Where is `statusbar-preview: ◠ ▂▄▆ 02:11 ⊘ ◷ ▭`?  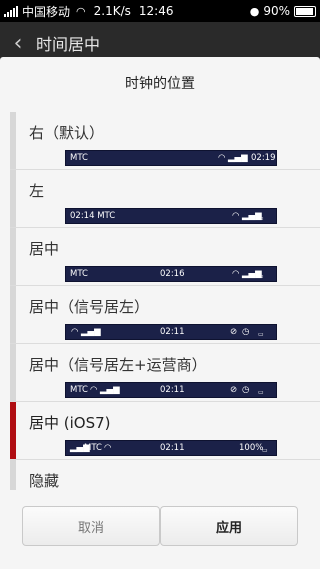
statusbar-preview: ◠ ▂▄▆ 02:11 ⊘ ◷ ▭ is located at coordinates (171, 332).